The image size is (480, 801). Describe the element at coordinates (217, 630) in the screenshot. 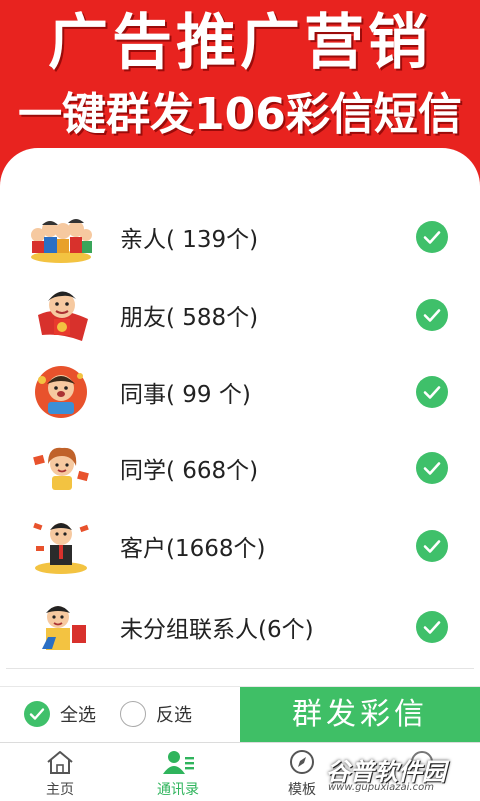

I see `group-label: 未分组联系人(6个)` at that location.